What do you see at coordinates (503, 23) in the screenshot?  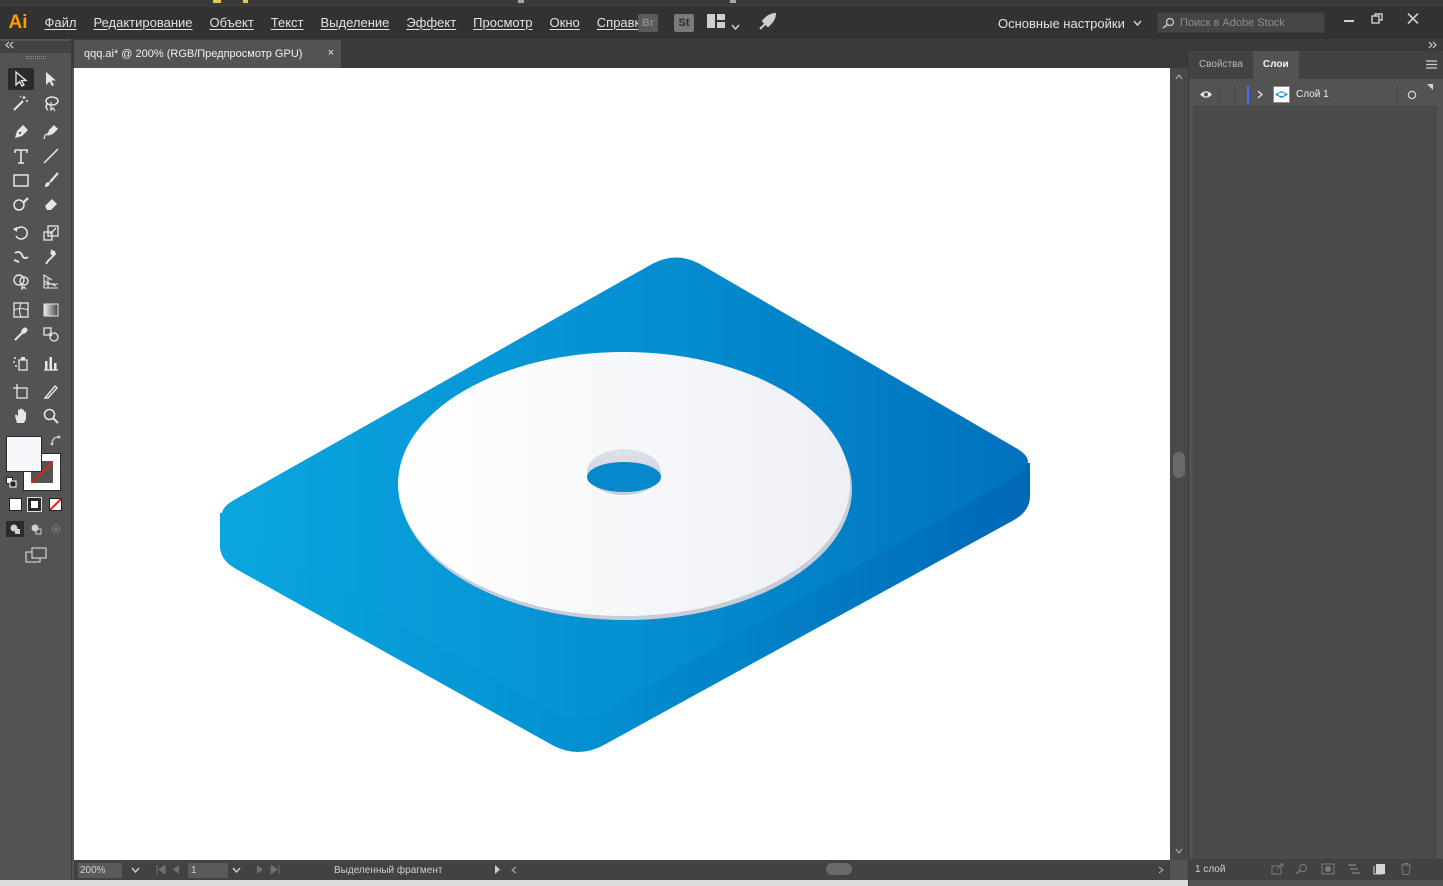 I see `menu-view: Просмотр` at bounding box center [503, 23].